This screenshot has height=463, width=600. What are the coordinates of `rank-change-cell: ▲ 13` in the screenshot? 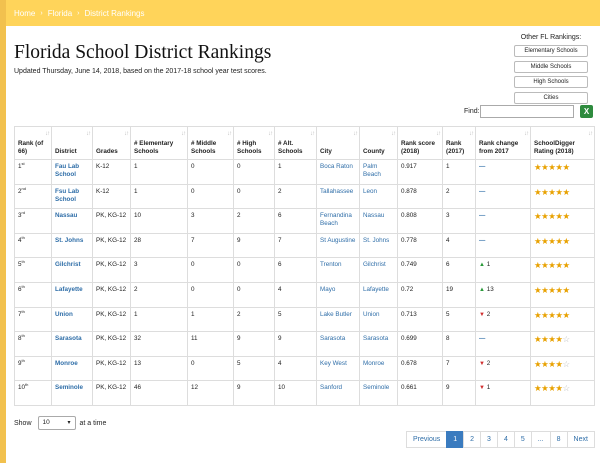 It's located at (503, 294).